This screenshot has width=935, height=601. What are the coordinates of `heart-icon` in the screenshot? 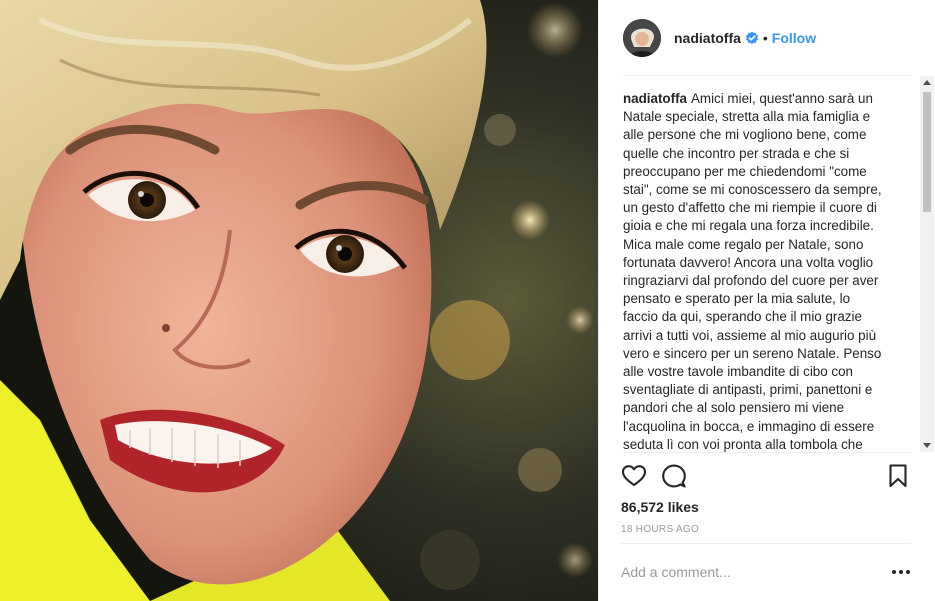 It's located at (634, 476).